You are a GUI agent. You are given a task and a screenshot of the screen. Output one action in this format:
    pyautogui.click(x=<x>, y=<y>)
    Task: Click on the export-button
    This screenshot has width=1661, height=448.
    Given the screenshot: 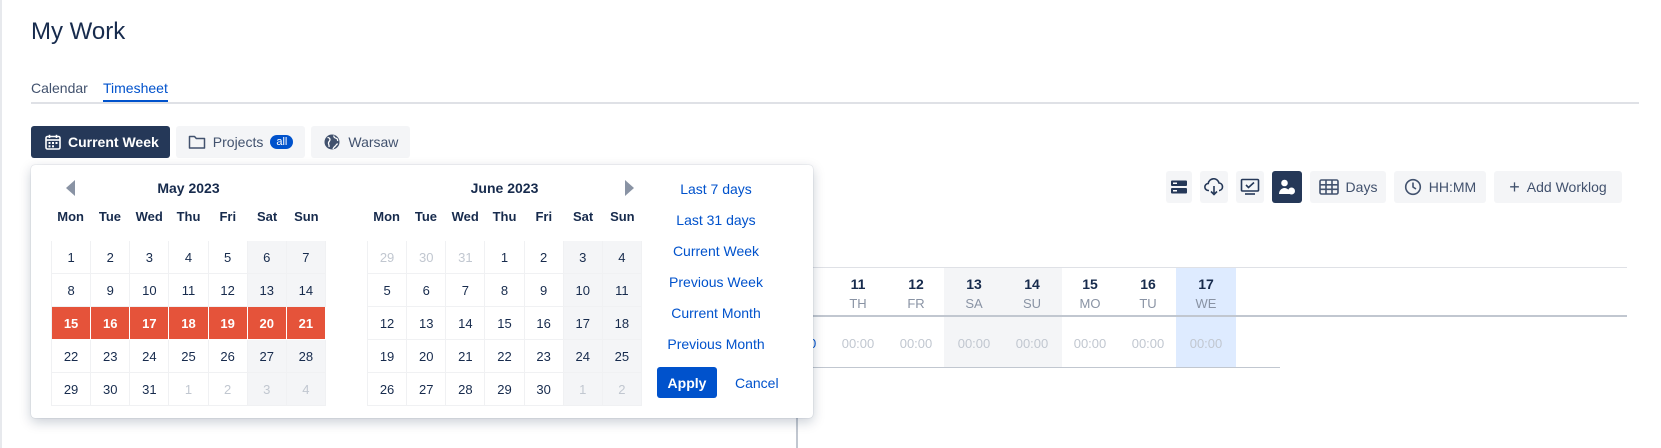 What is the action you would take?
    pyautogui.click(x=1214, y=187)
    